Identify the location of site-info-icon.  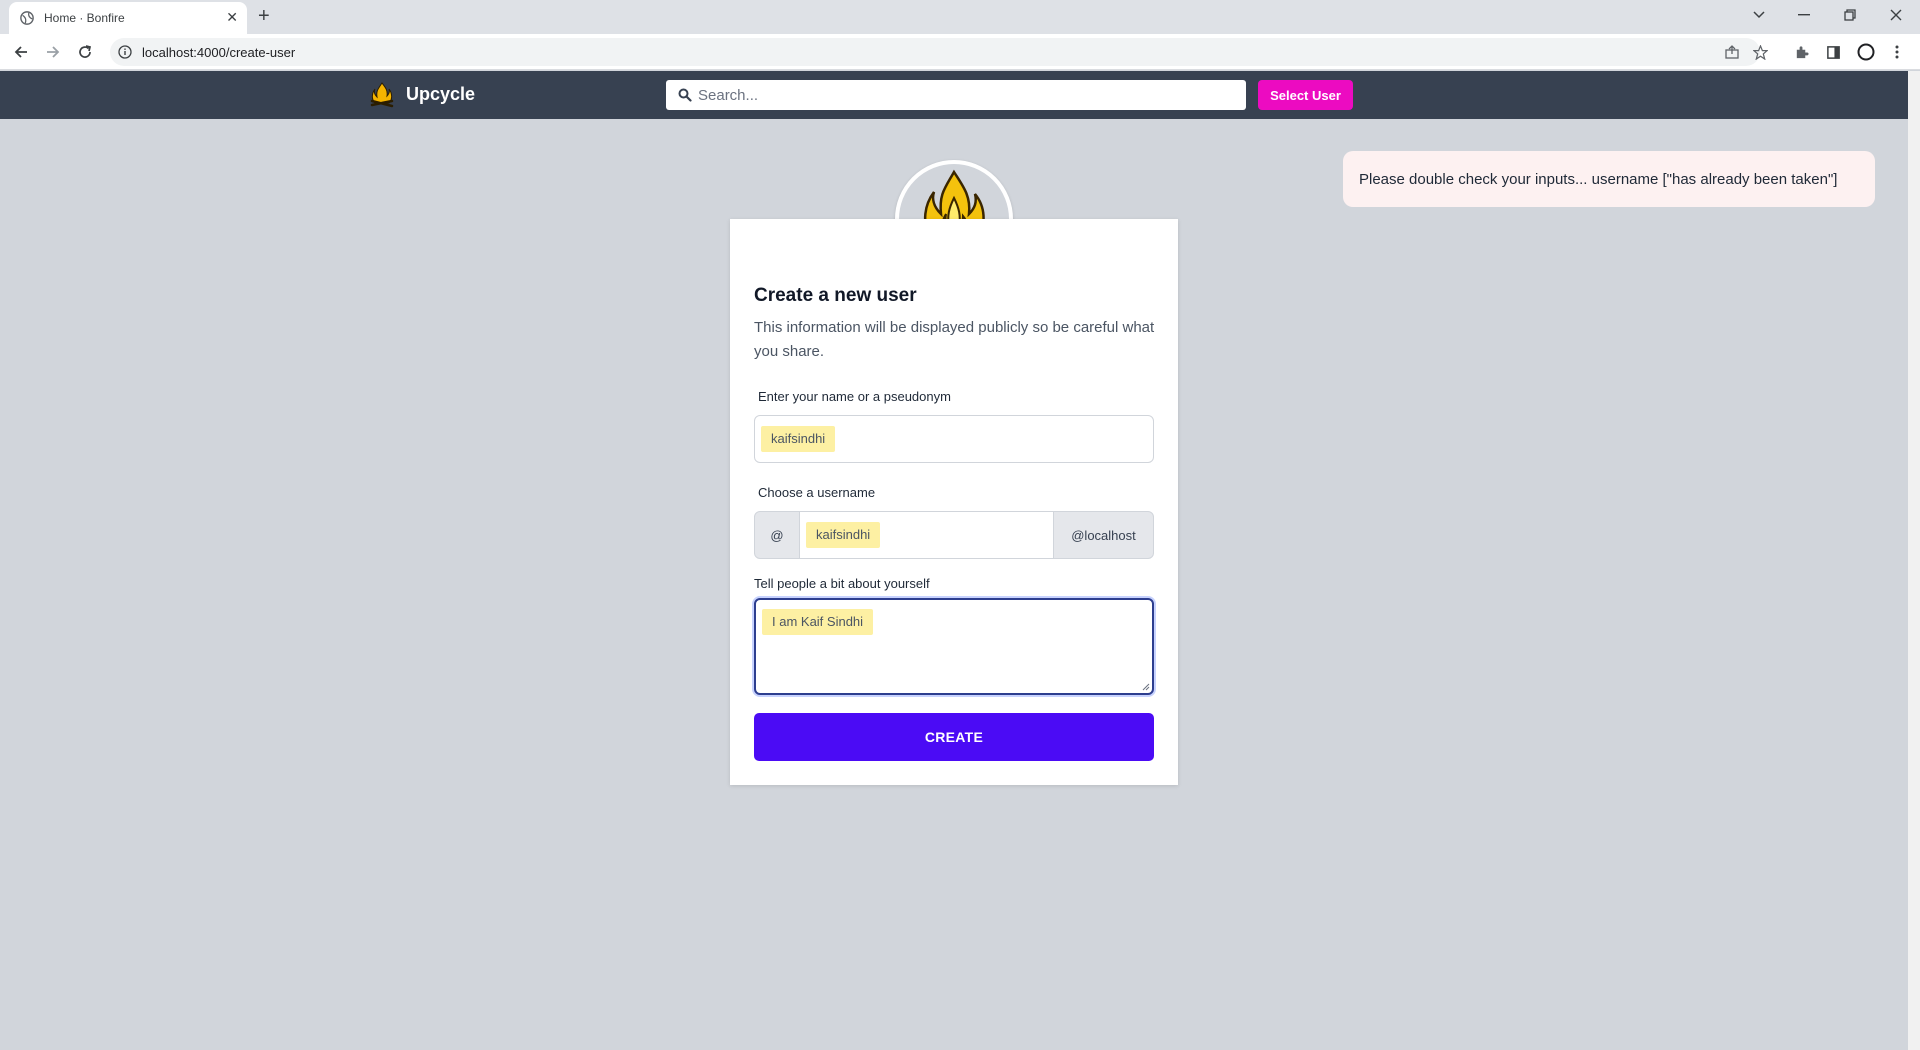
(125, 52).